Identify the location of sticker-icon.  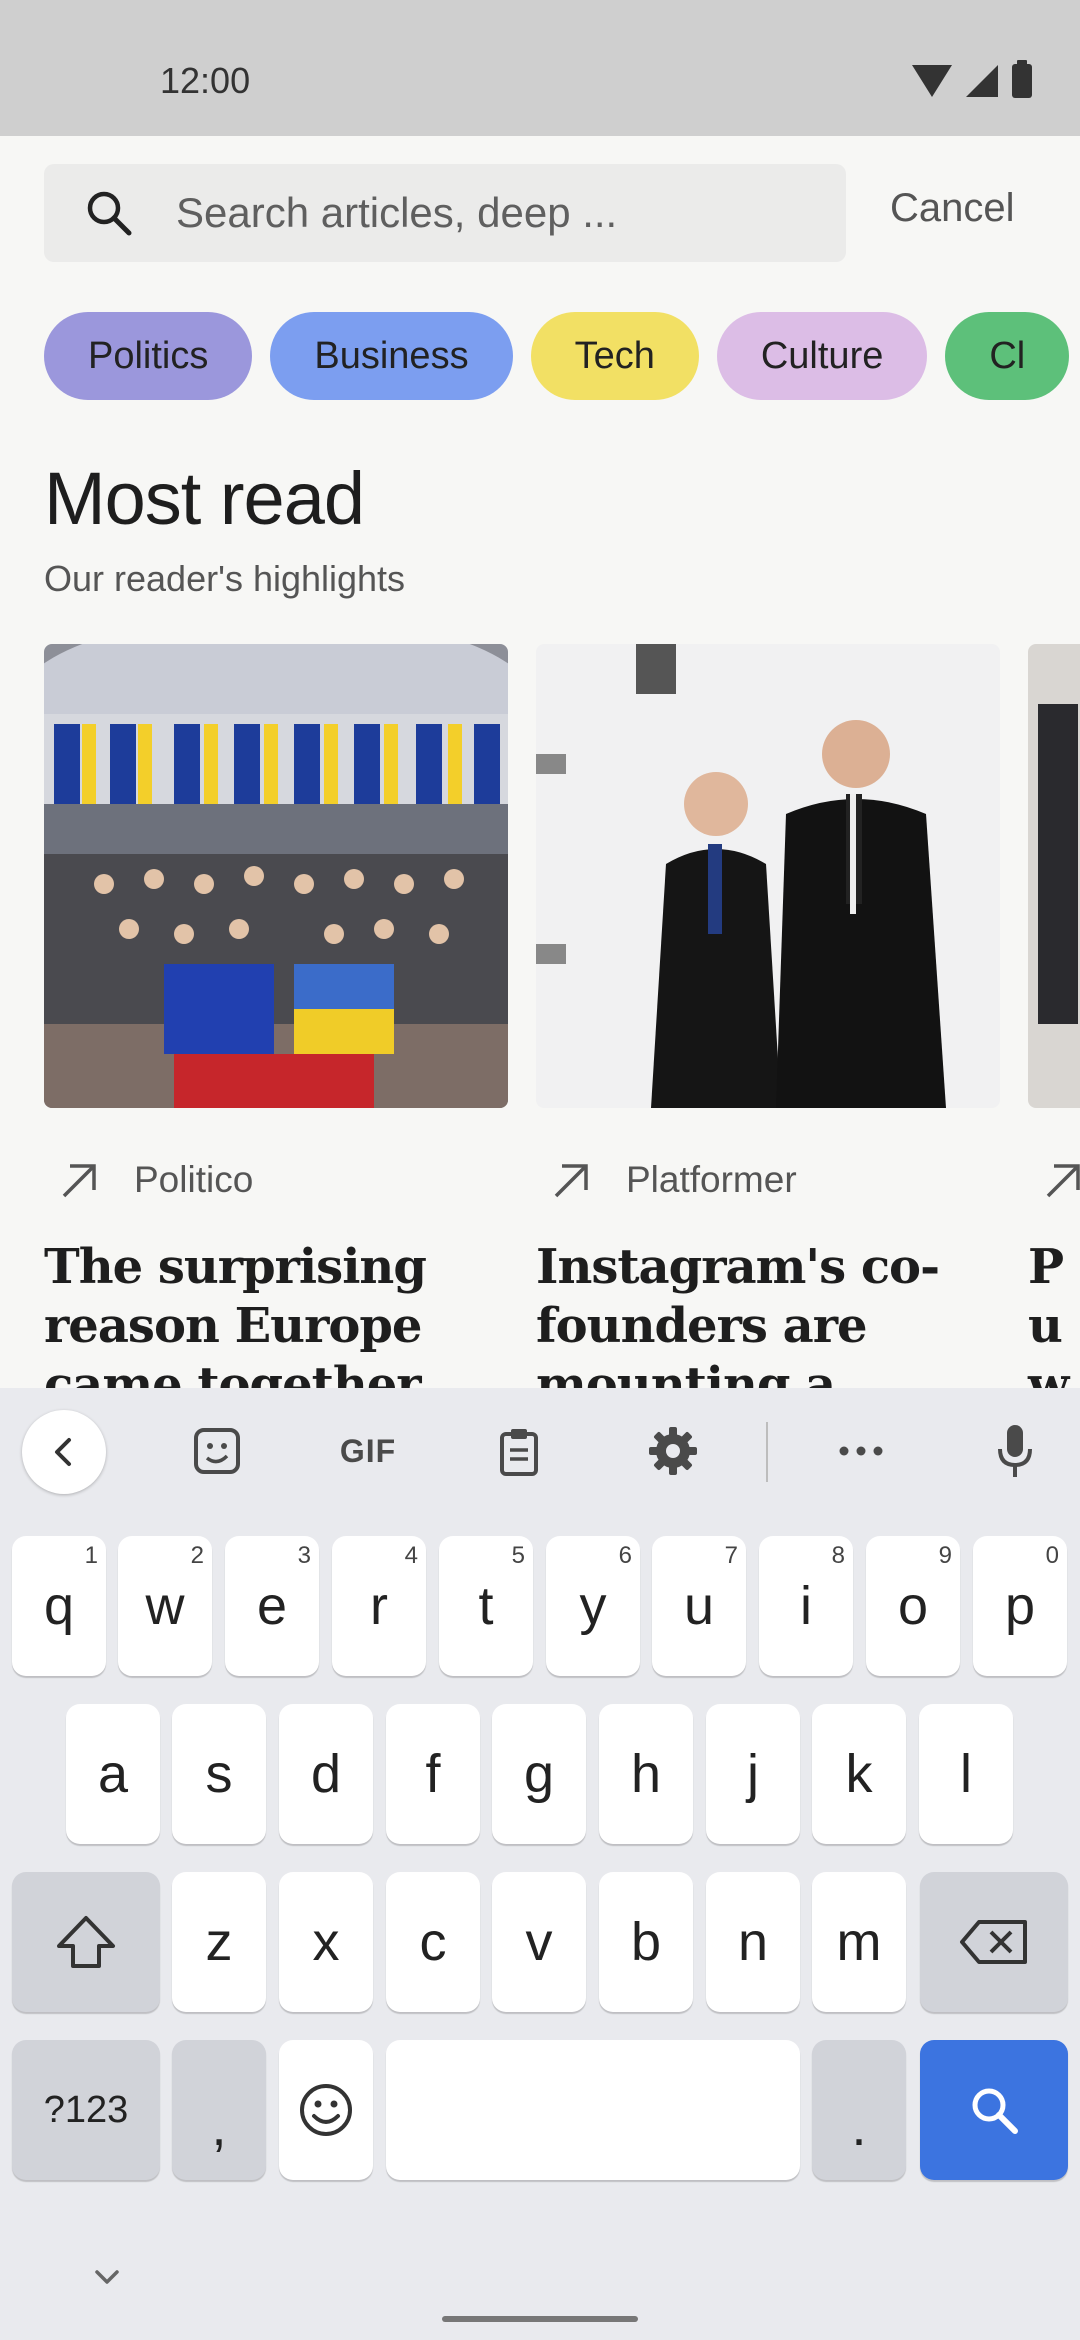
(217, 1451).